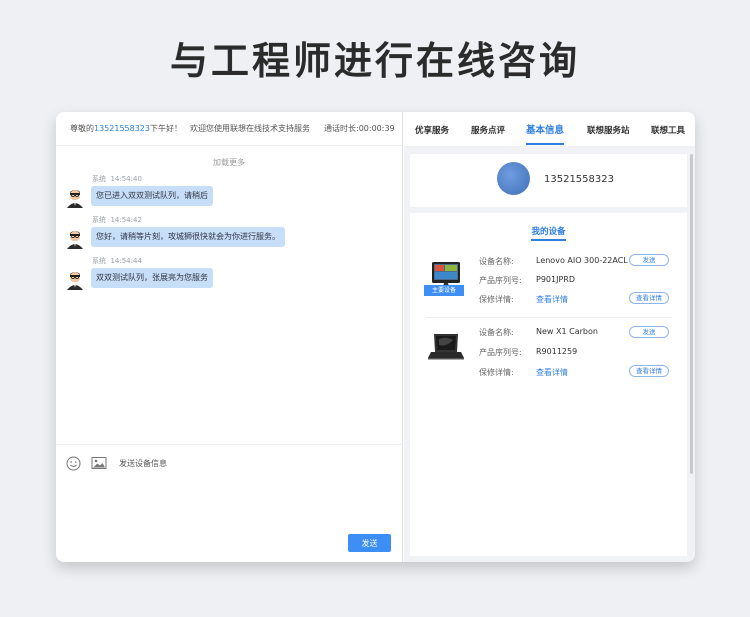 The width and height of the screenshot is (750, 617). Describe the element at coordinates (99, 463) in the screenshot. I see `image-icon` at that location.